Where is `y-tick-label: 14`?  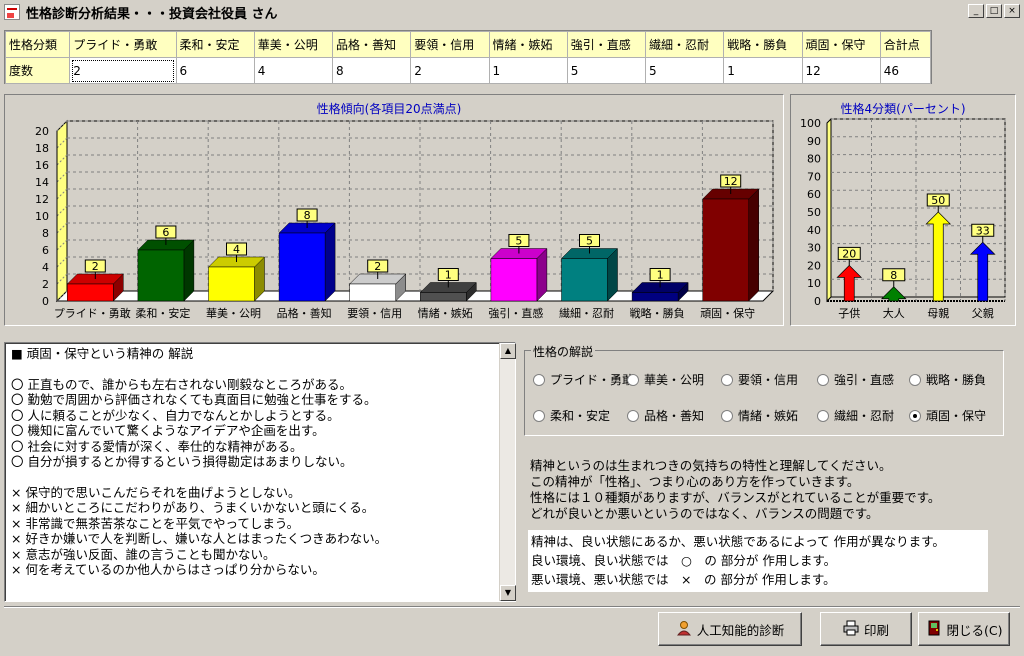
y-tick-label: 14 is located at coordinates (42, 182).